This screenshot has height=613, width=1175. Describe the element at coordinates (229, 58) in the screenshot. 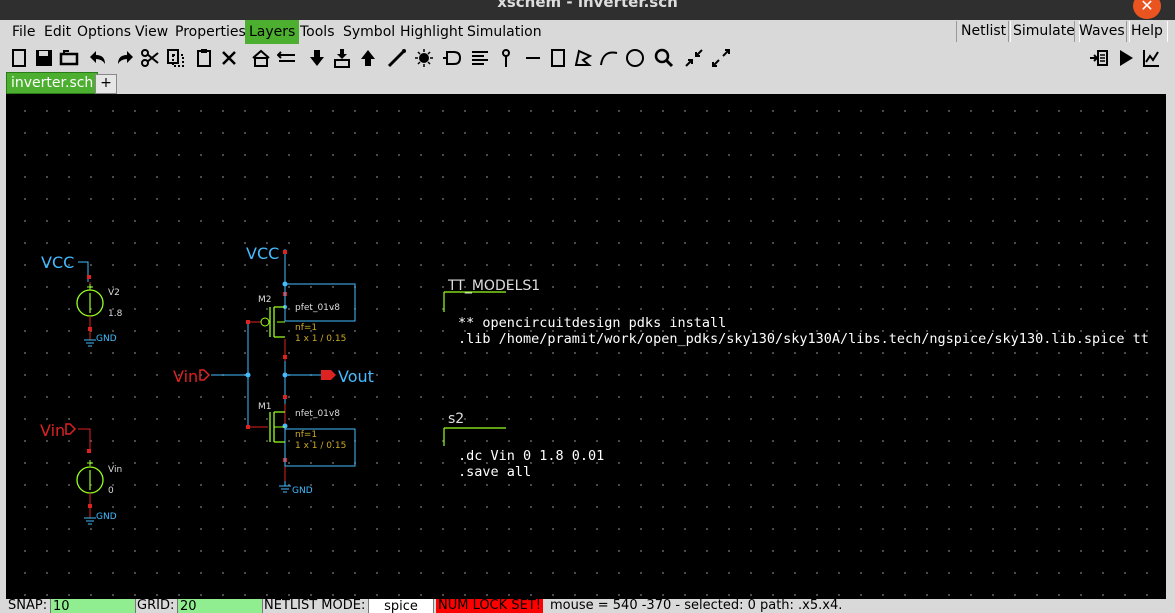

I see `delete-icon` at that location.